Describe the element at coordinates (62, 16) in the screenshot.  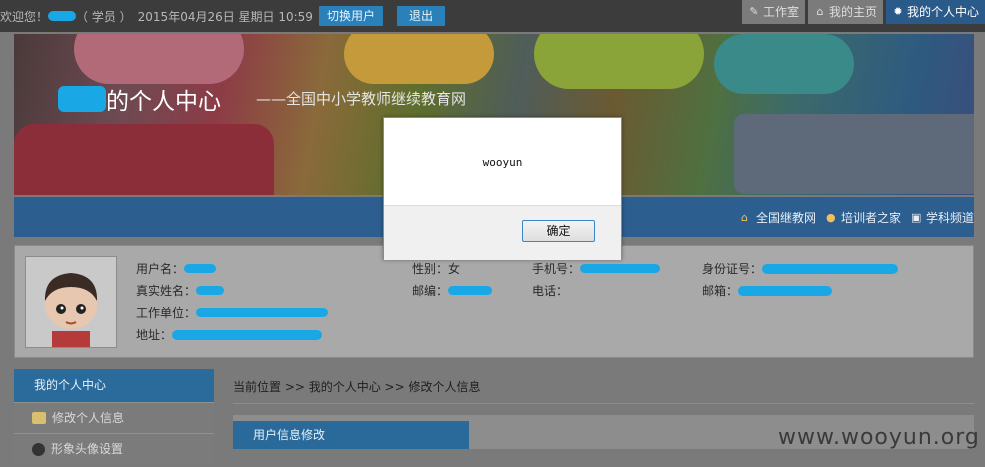
I see `redacted-username` at that location.